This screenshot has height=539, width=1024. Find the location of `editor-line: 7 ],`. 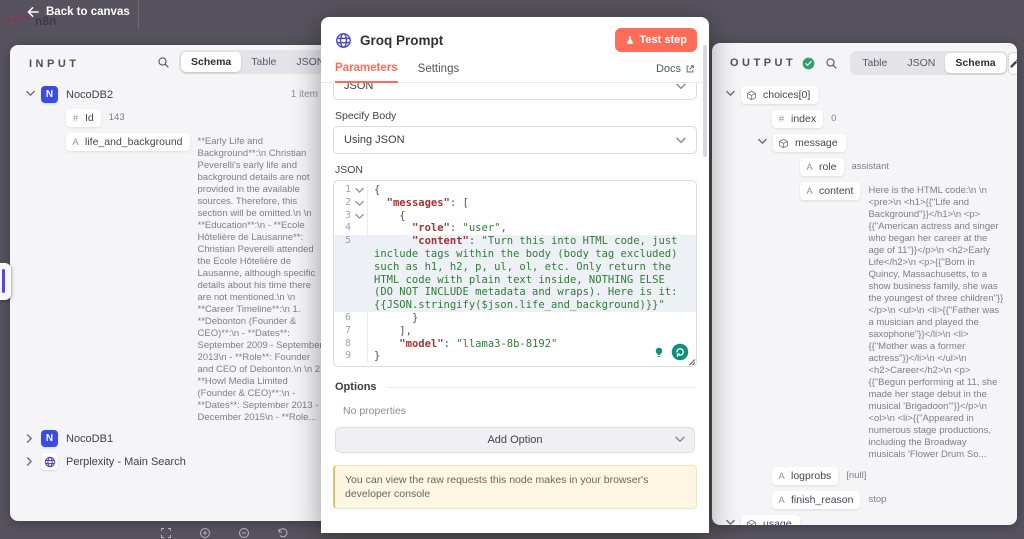

editor-line: 7 ], is located at coordinates (515, 331).